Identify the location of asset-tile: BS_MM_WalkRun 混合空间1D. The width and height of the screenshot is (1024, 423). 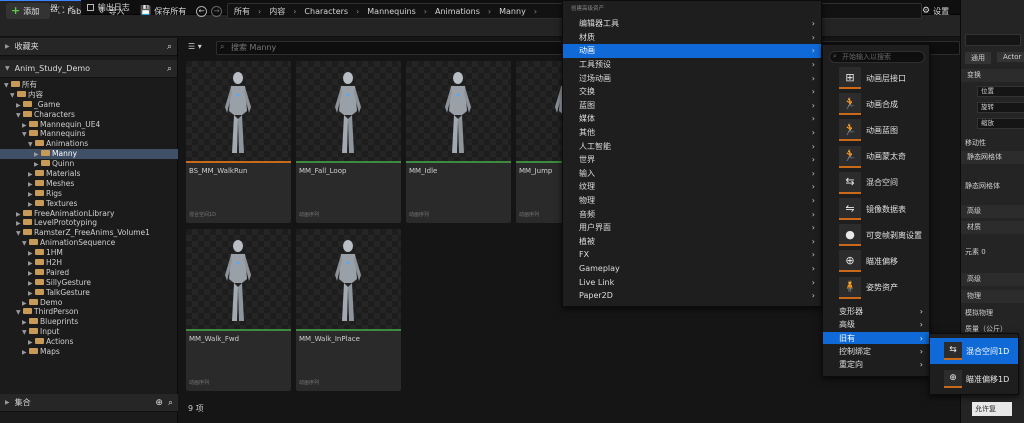
(238, 142).